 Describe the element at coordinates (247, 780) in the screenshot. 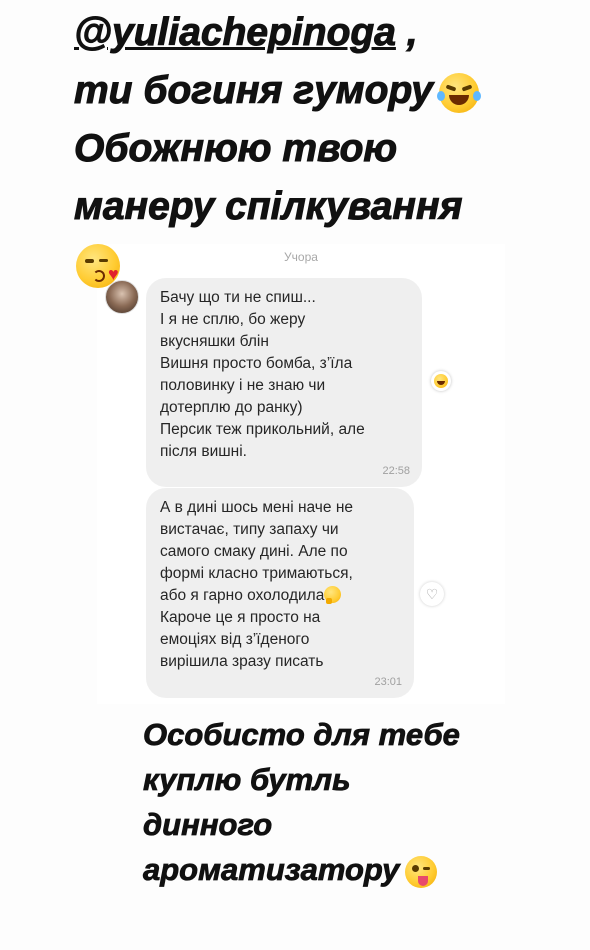

I see `caption-line-2: куплю бутль` at that location.